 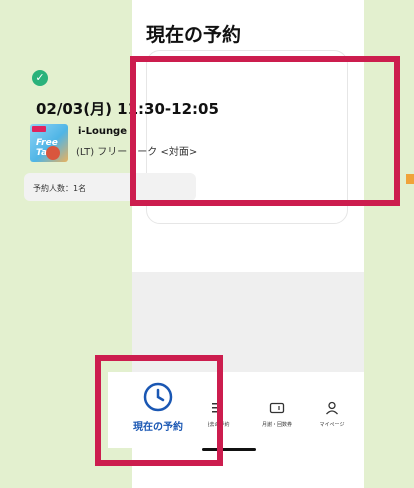 I want to click on check-icon: ✓, so click(x=40, y=78).